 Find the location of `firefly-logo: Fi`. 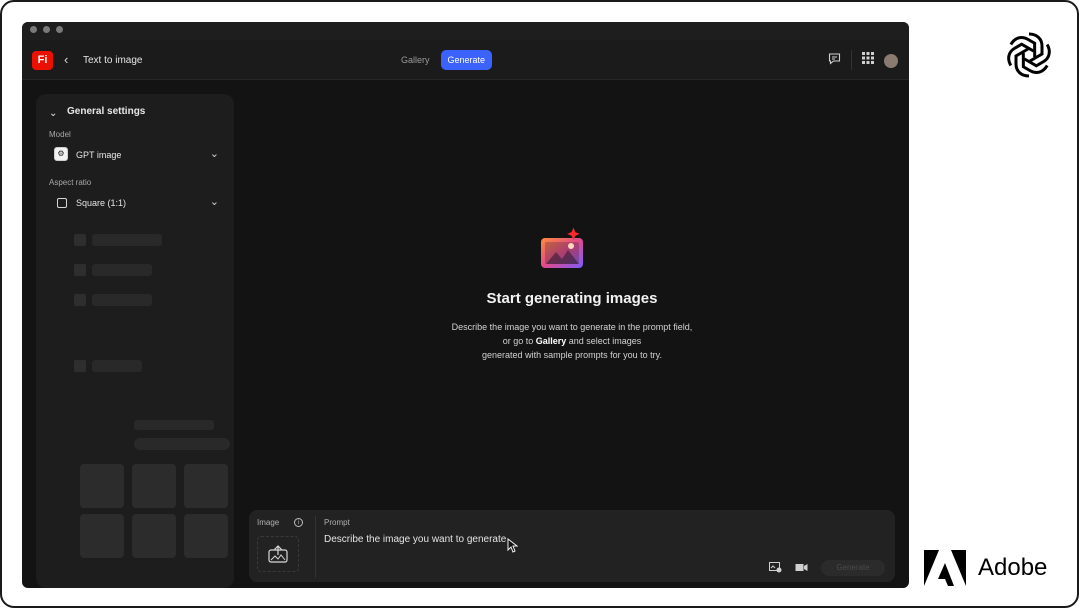

firefly-logo: Fi is located at coordinates (42, 60).